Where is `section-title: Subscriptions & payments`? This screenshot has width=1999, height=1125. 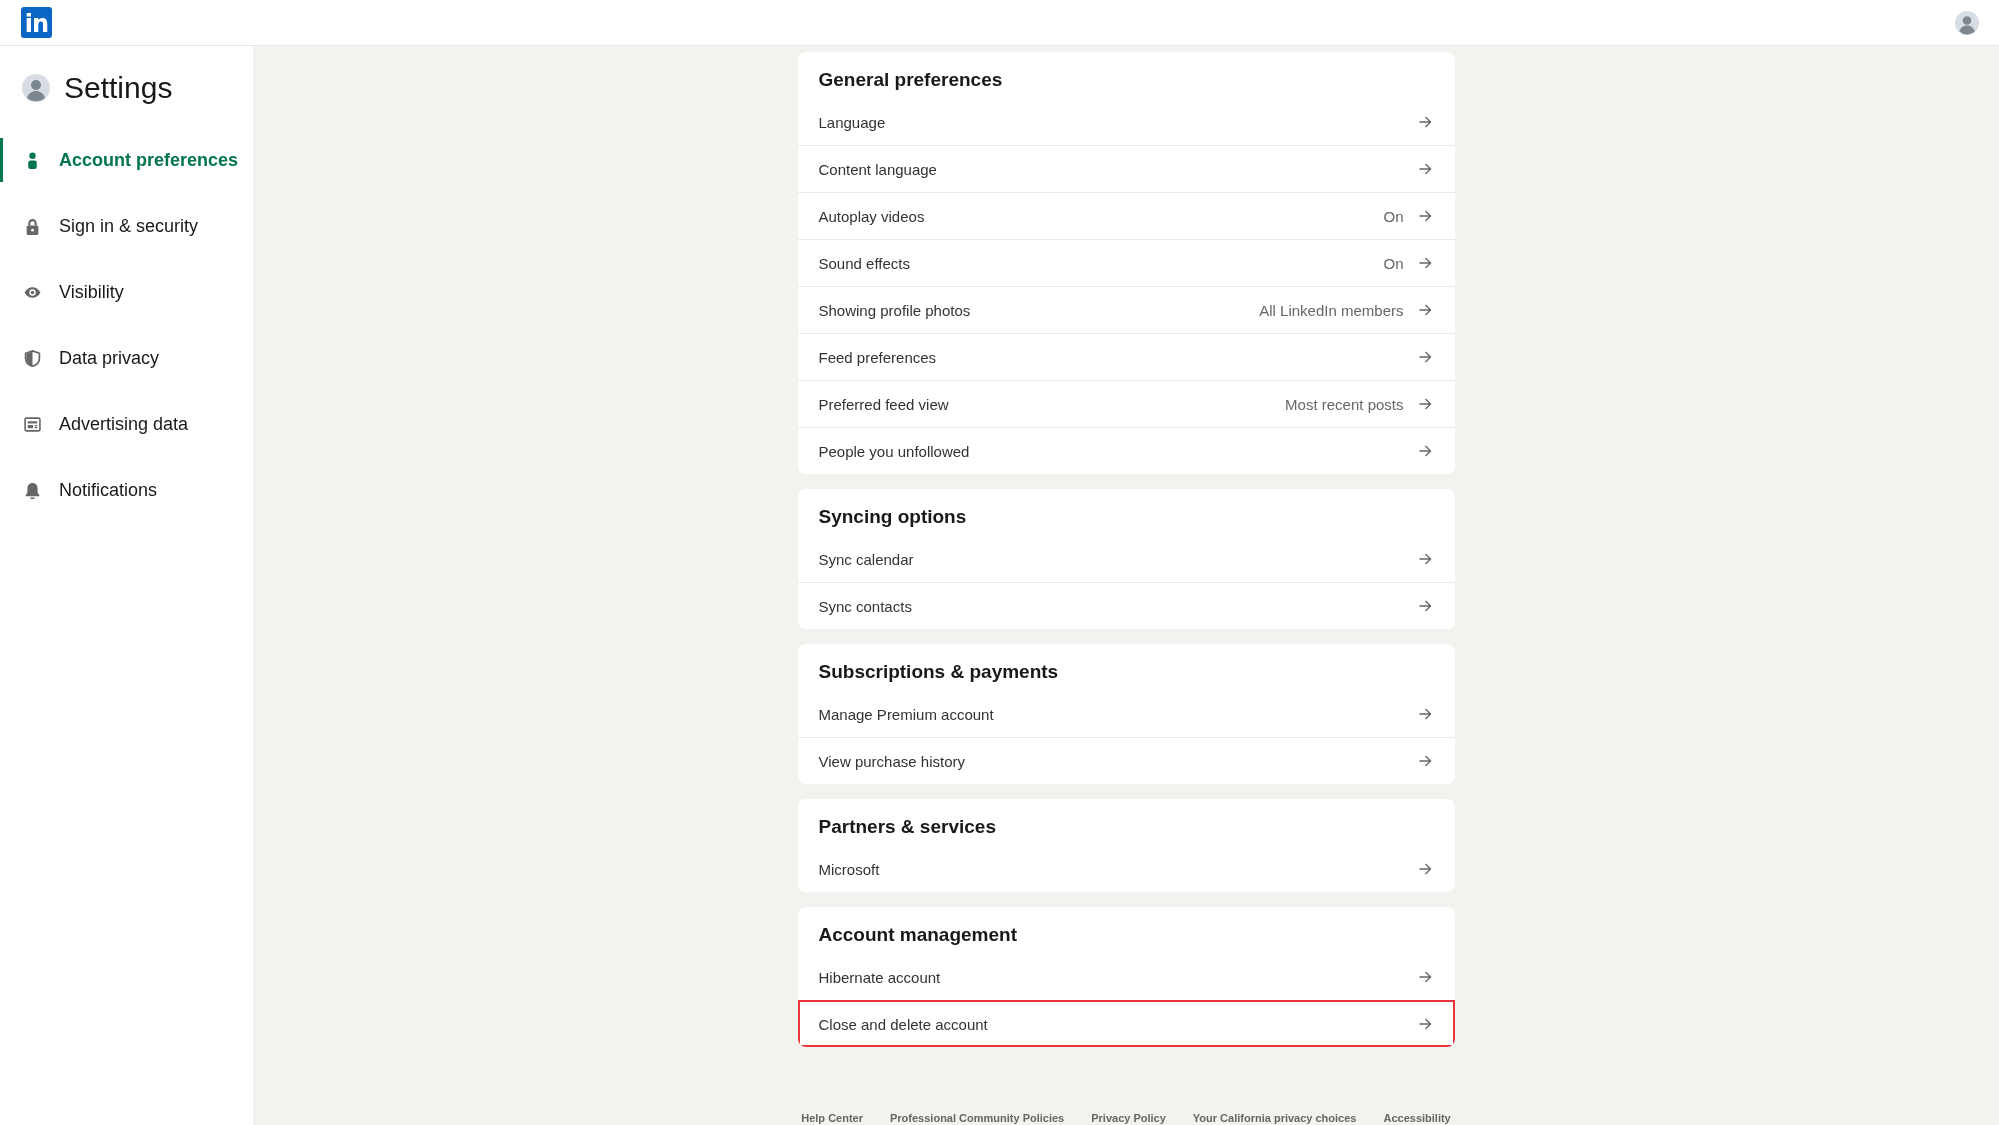 section-title: Subscriptions & payments is located at coordinates (938, 672).